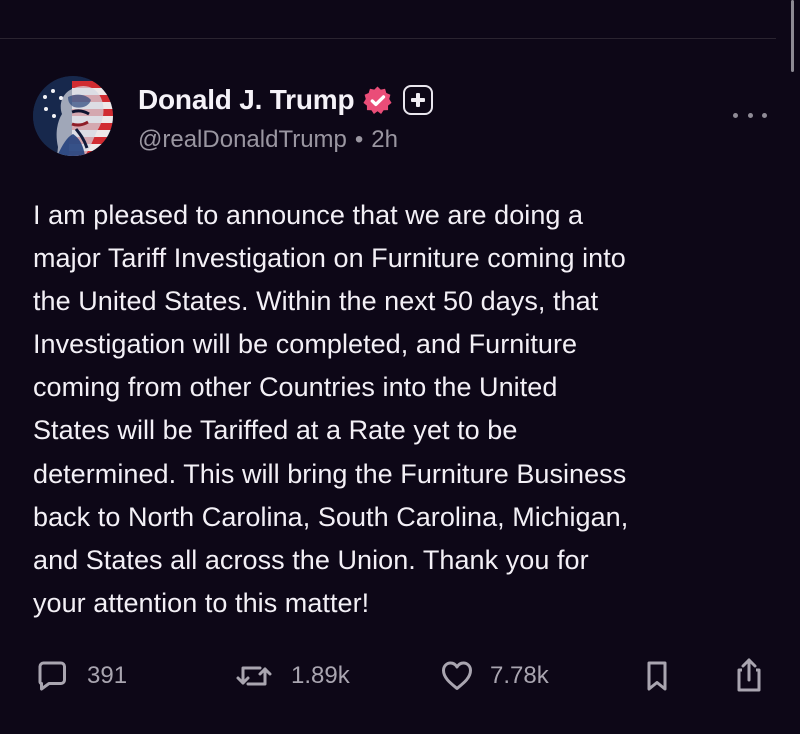 The image size is (800, 734). What do you see at coordinates (519, 675) in the screenshot?
I see `like-count: 7.78k` at bounding box center [519, 675].